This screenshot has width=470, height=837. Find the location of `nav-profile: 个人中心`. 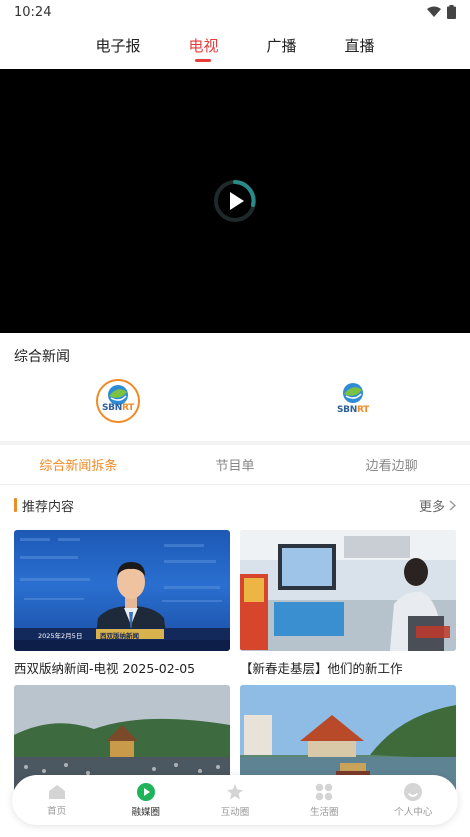

nav-profile: 个人中心 is located at coordinates (413, 800).